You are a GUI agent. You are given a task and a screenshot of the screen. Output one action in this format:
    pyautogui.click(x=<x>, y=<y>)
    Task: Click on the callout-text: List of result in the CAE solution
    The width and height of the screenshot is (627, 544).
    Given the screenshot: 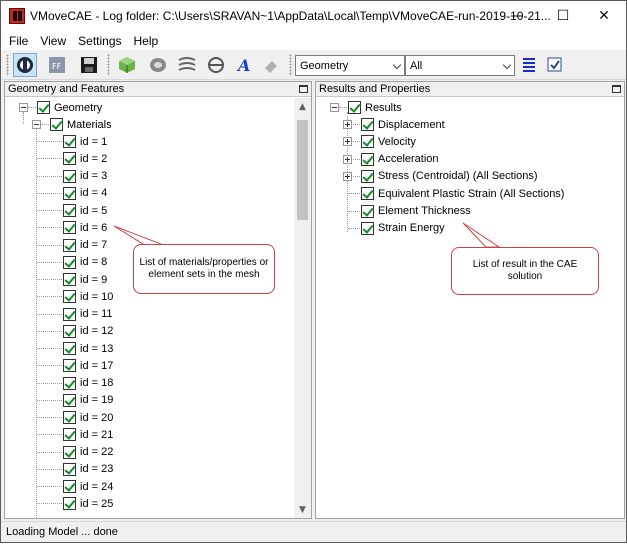 What is the action you would take?
    pyautogui.click(x=525, y=270)
    